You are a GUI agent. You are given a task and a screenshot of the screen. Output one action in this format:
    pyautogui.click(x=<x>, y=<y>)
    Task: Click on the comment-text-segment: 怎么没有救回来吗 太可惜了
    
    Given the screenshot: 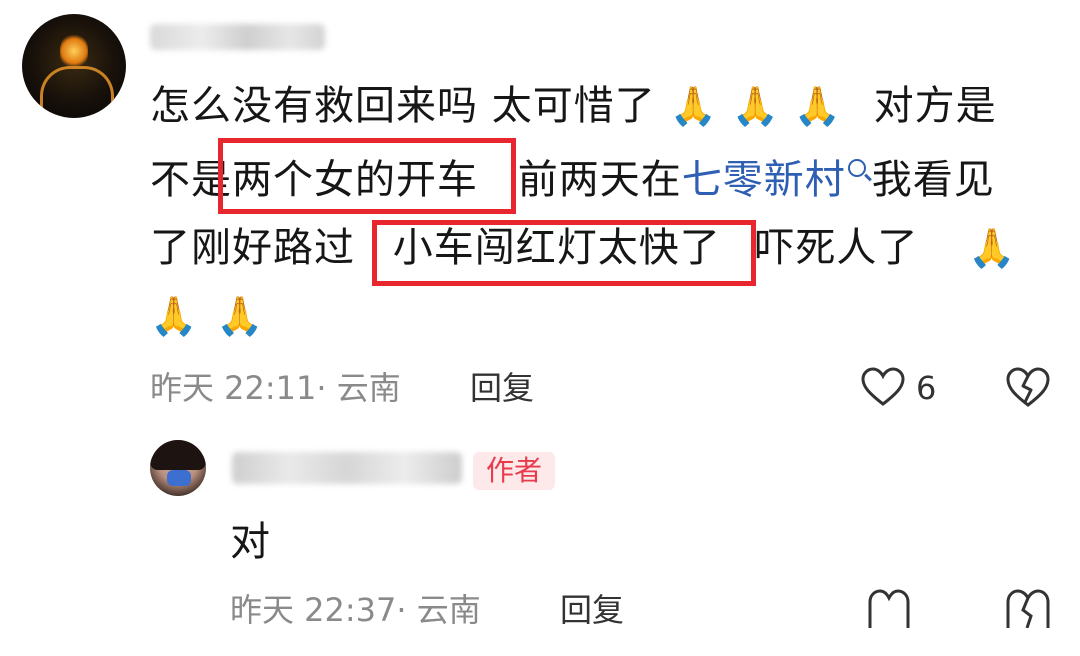 What is the action you would take?
    pyautogui.click(x=403, y=106)
    